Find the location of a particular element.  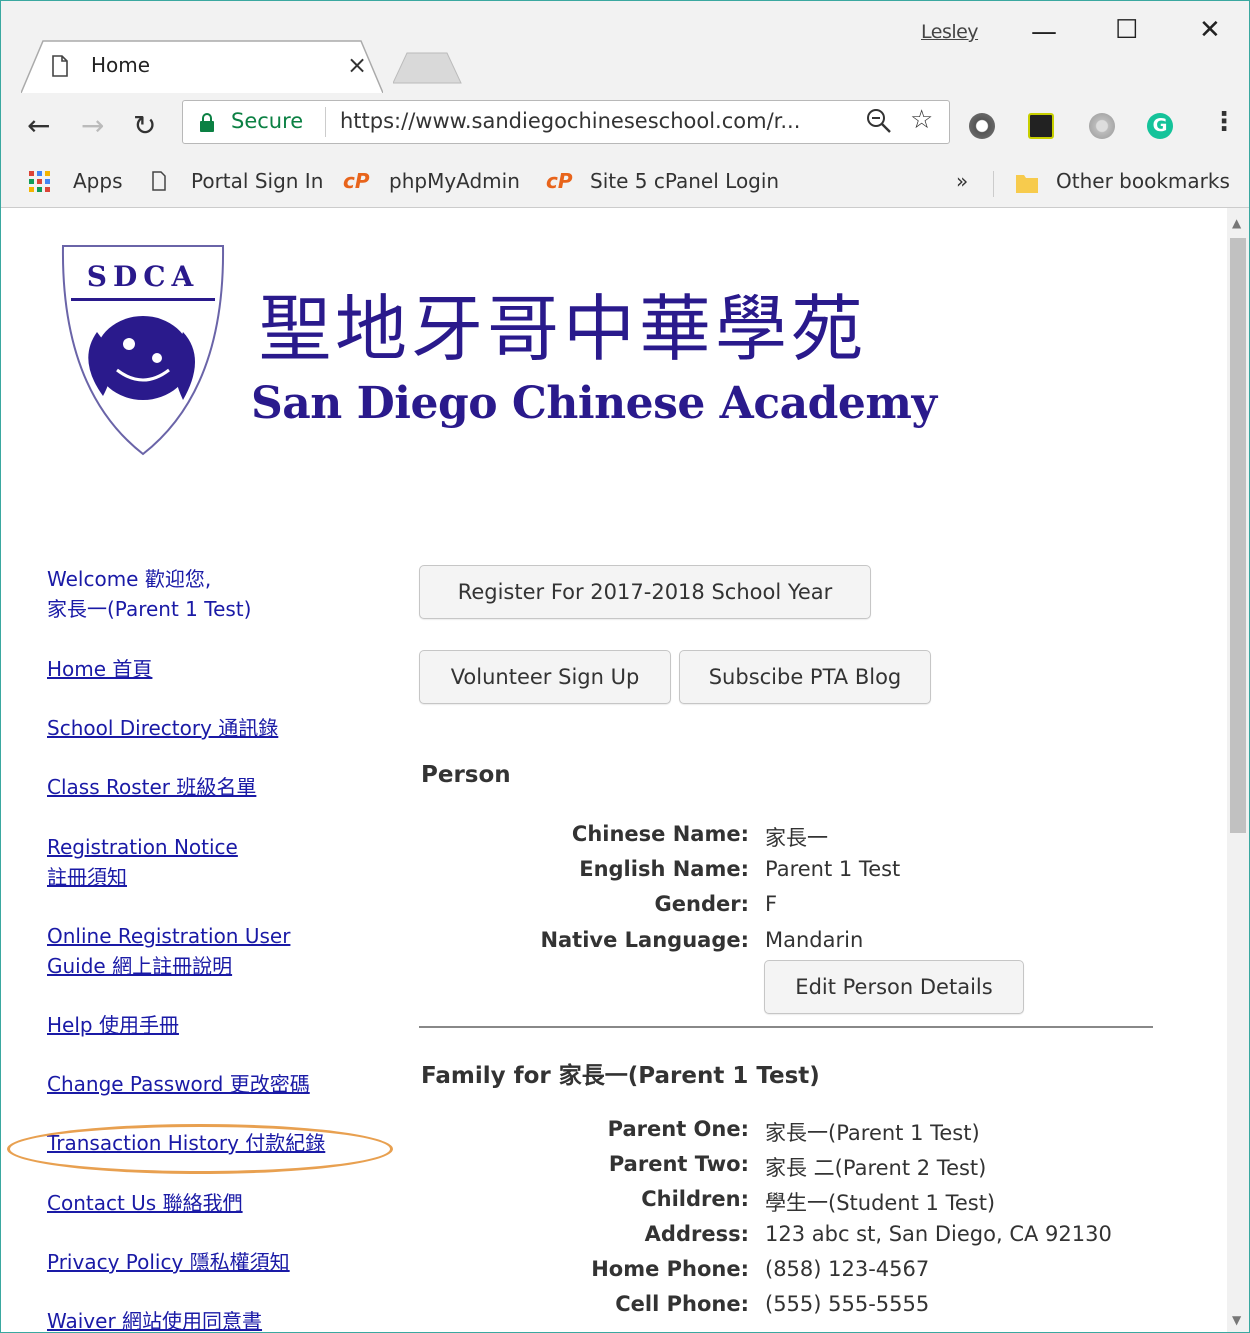

field-label: Cell Phone: is located at coordinates (682, 1304).